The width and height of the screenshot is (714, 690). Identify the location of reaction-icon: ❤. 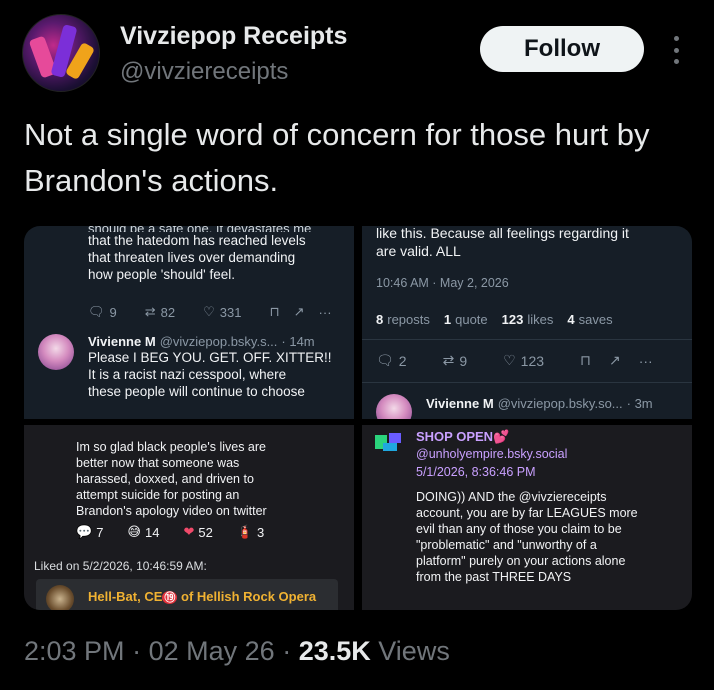
(188, 532).